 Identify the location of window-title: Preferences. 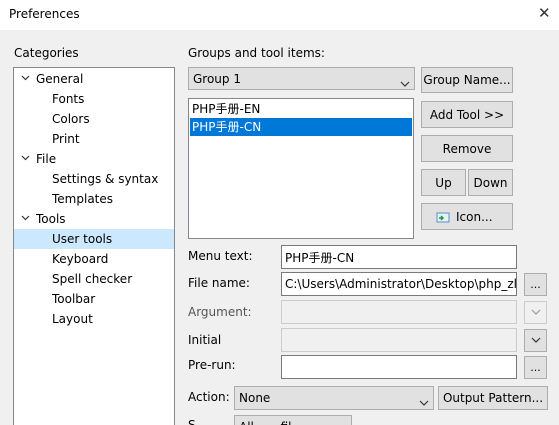
(44, 14).